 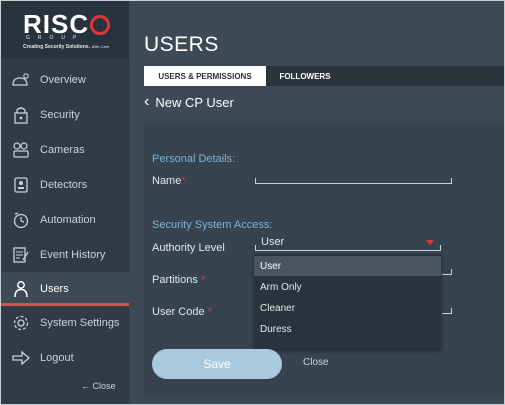 I want to click on back-button: ‹ New CP User, so click(x=189, y=102).